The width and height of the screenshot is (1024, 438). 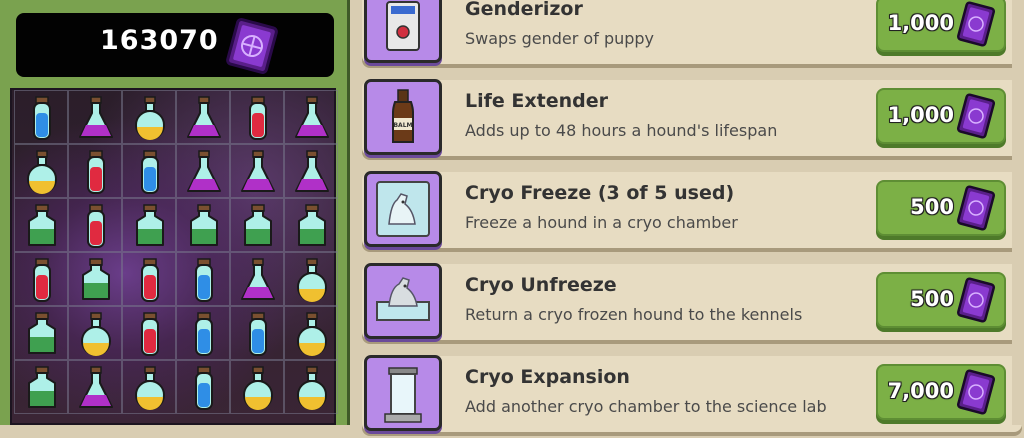 What do you see at coordinates (920, 391) in the screenshot?
I see `price-value: 7,000` at bounding box center [920, 391].